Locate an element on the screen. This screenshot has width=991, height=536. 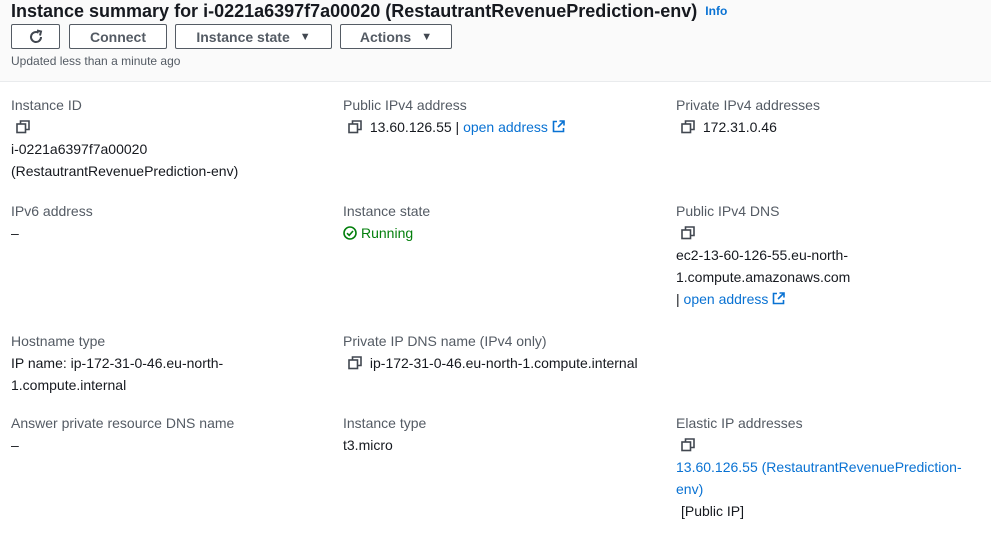
ipv6-value: – is located at coordinates (15, 233).